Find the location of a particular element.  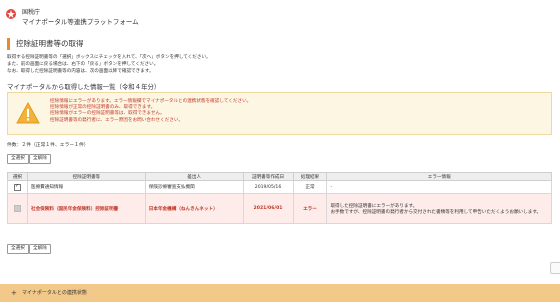

created-date: 2019/05/16 is located at coordinates (268, 187).